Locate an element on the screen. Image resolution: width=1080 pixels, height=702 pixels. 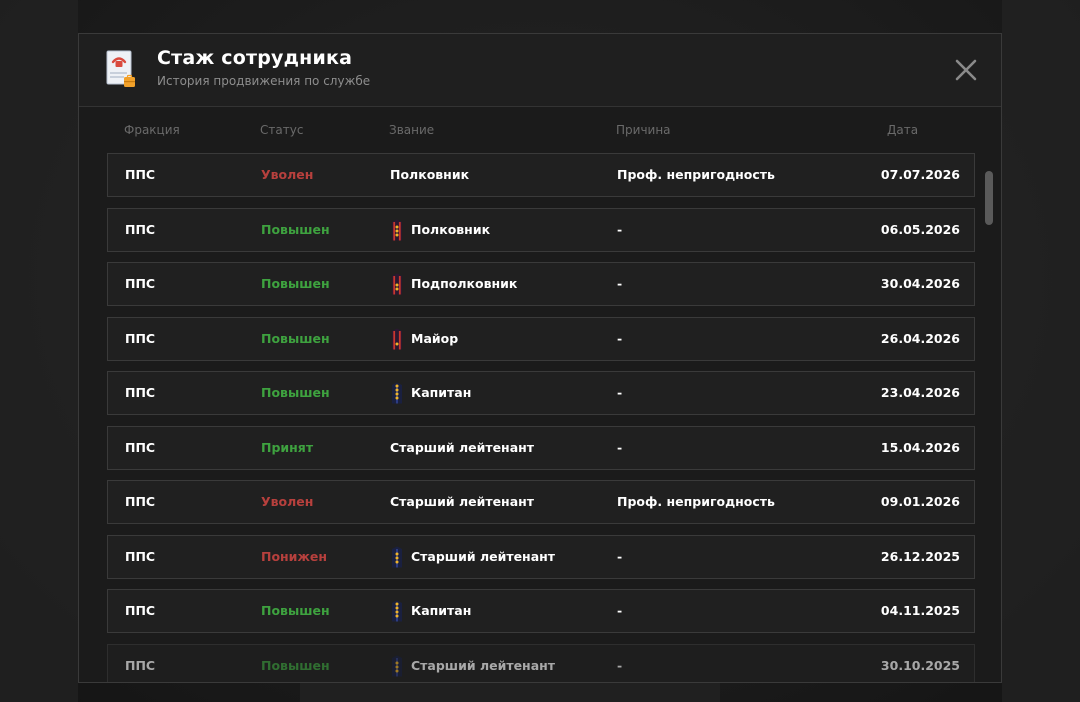
row-date: 26.12.2025 is located at coordinates (920, 556).